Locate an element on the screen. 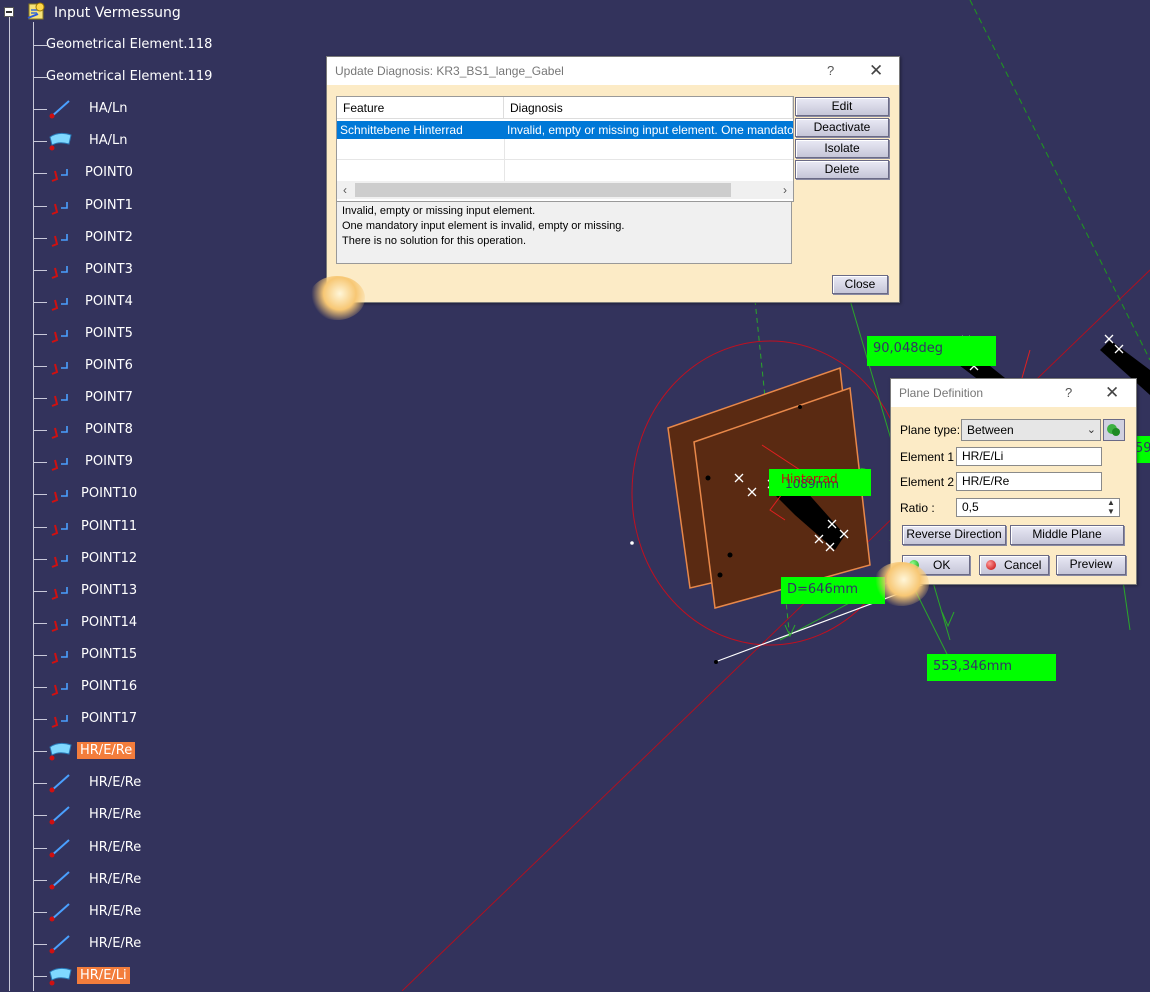 The image size is (1150, 992). tree-item-label: POINT4 is located at coordinates (109, 301).